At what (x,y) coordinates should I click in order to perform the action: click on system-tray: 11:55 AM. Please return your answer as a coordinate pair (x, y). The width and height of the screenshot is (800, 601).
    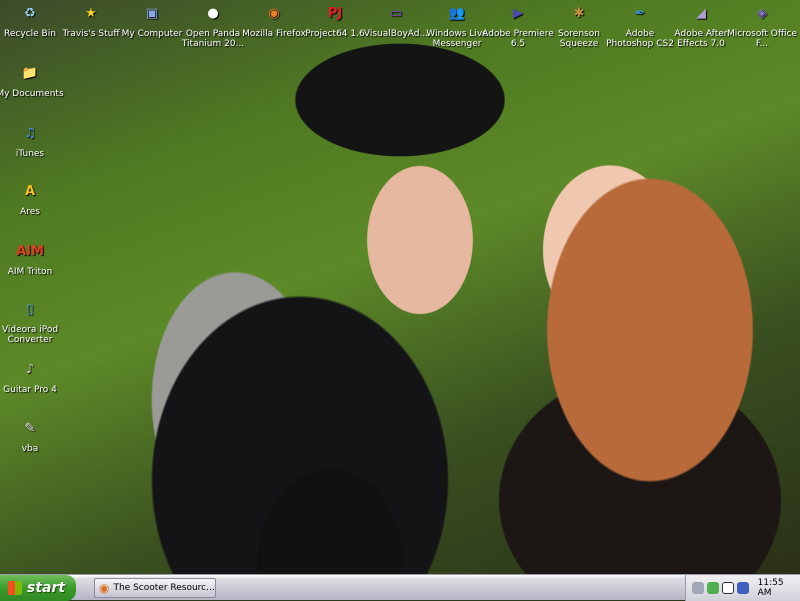
    Looking at the image, I should click on (742, 588).